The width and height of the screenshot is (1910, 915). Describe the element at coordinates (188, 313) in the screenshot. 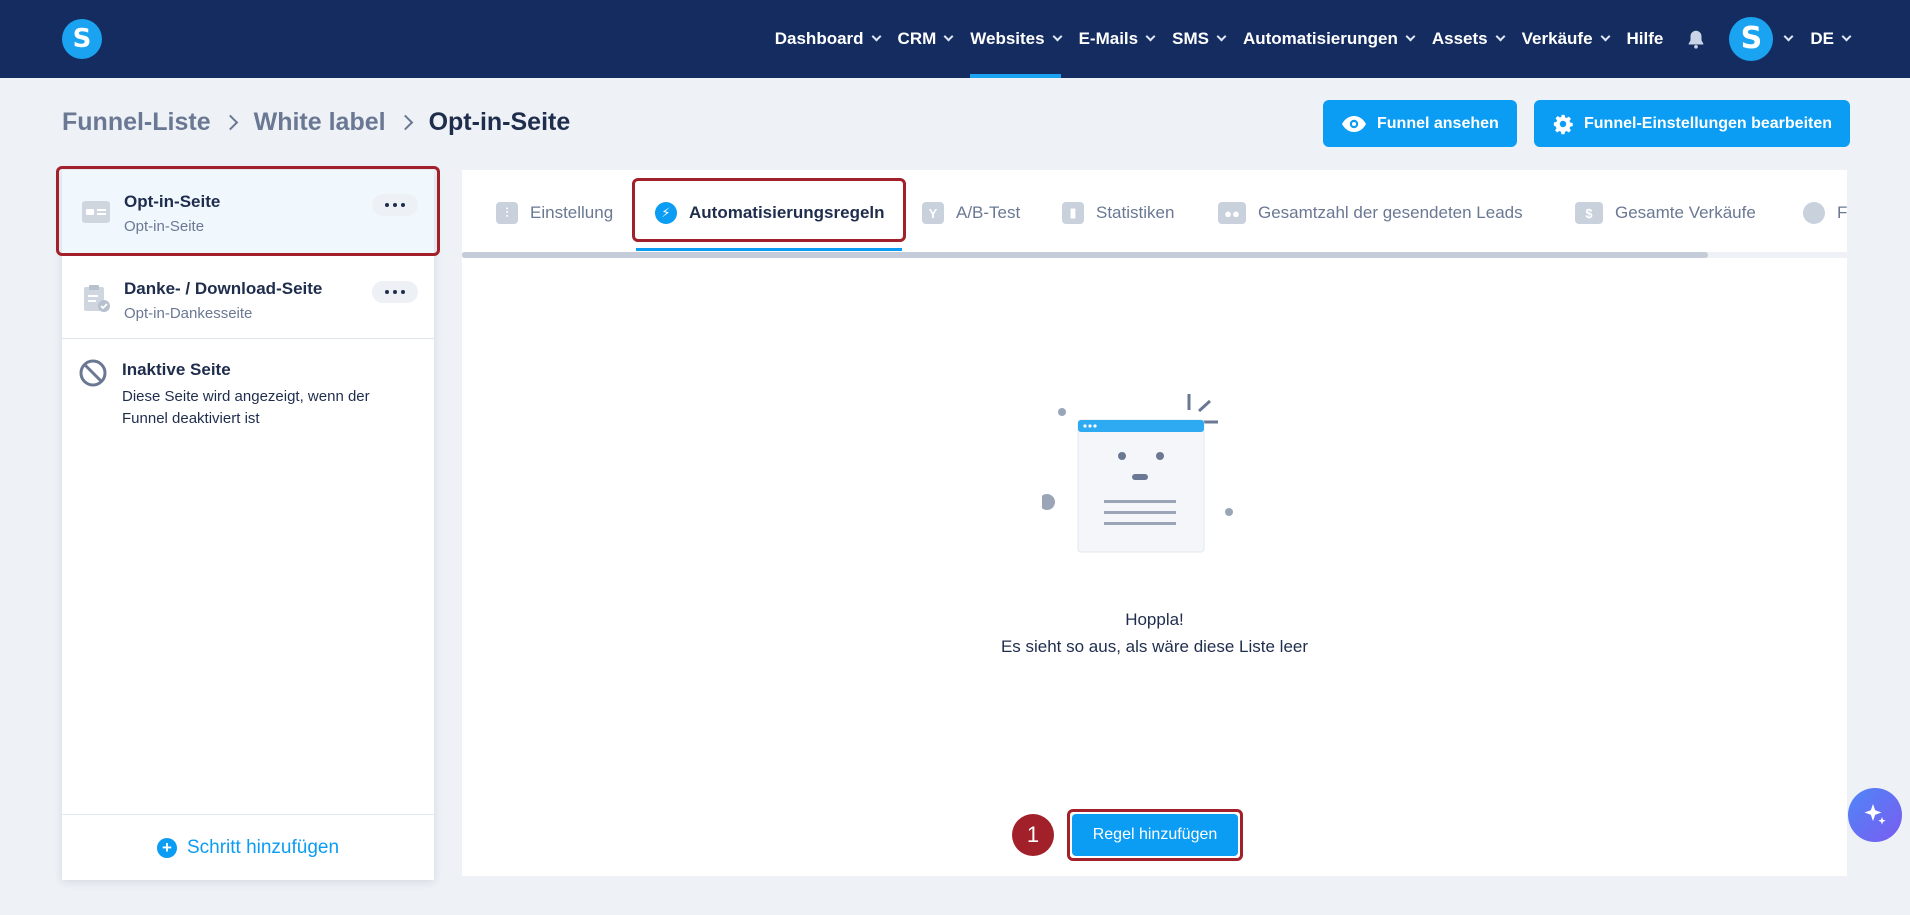

I see `step-subtitle: Opt-in-Dankesseite` at that location.